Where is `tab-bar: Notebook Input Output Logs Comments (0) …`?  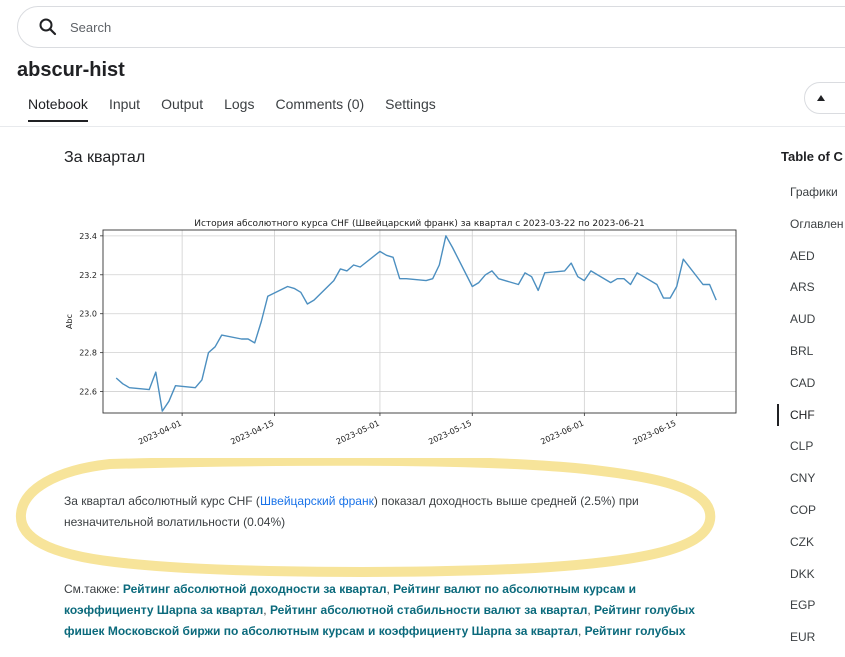 tab-bar: Notebook Input Output Logs Comments (0) … is located at coordinates (242, 109).